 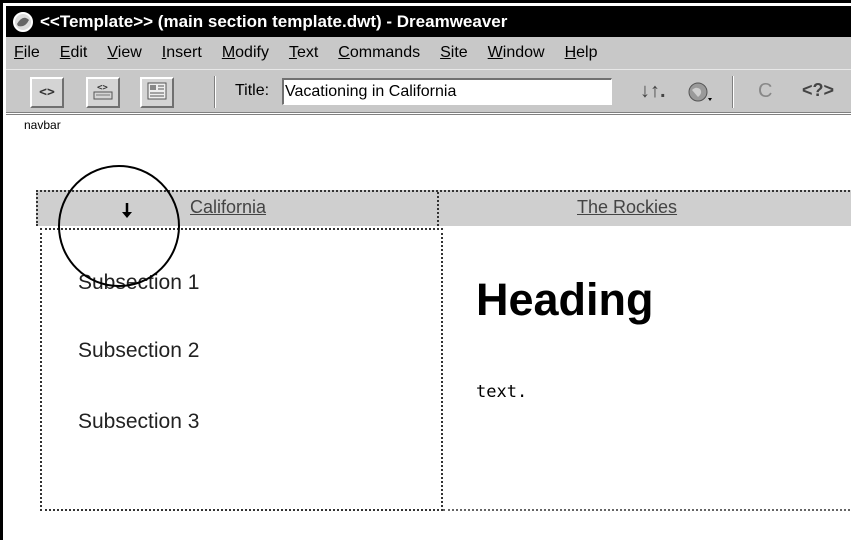 I want to click on page-title-input, so click(x=447, y=91).